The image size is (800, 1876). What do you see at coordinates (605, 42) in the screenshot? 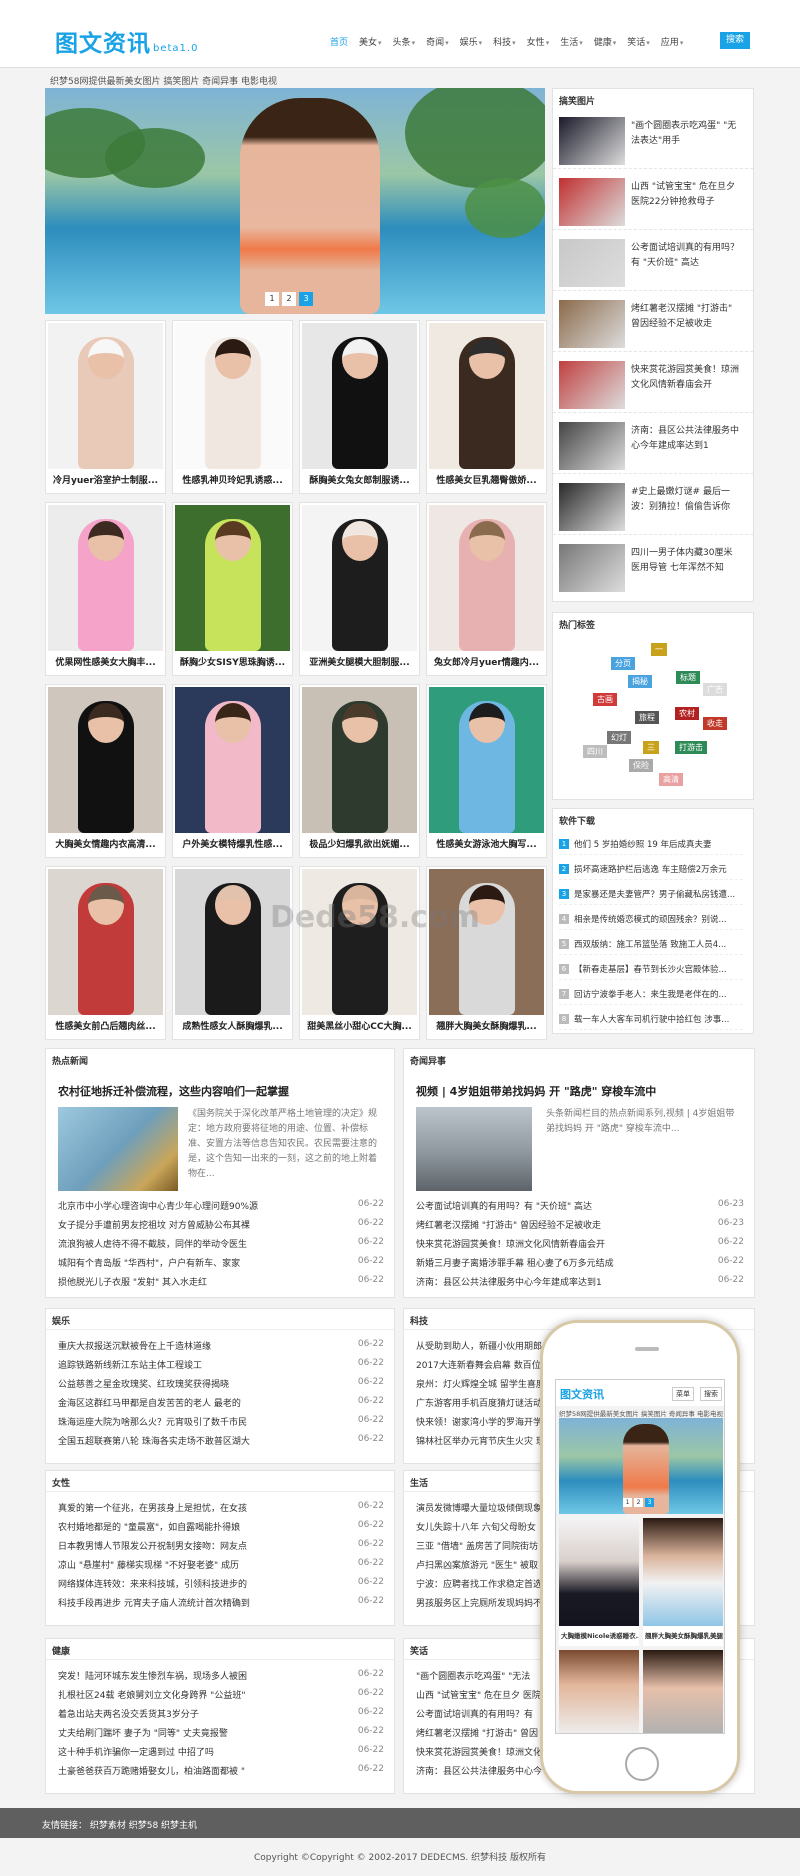
I see `nav-item: 健康▾` at bounding box center [605, 42].